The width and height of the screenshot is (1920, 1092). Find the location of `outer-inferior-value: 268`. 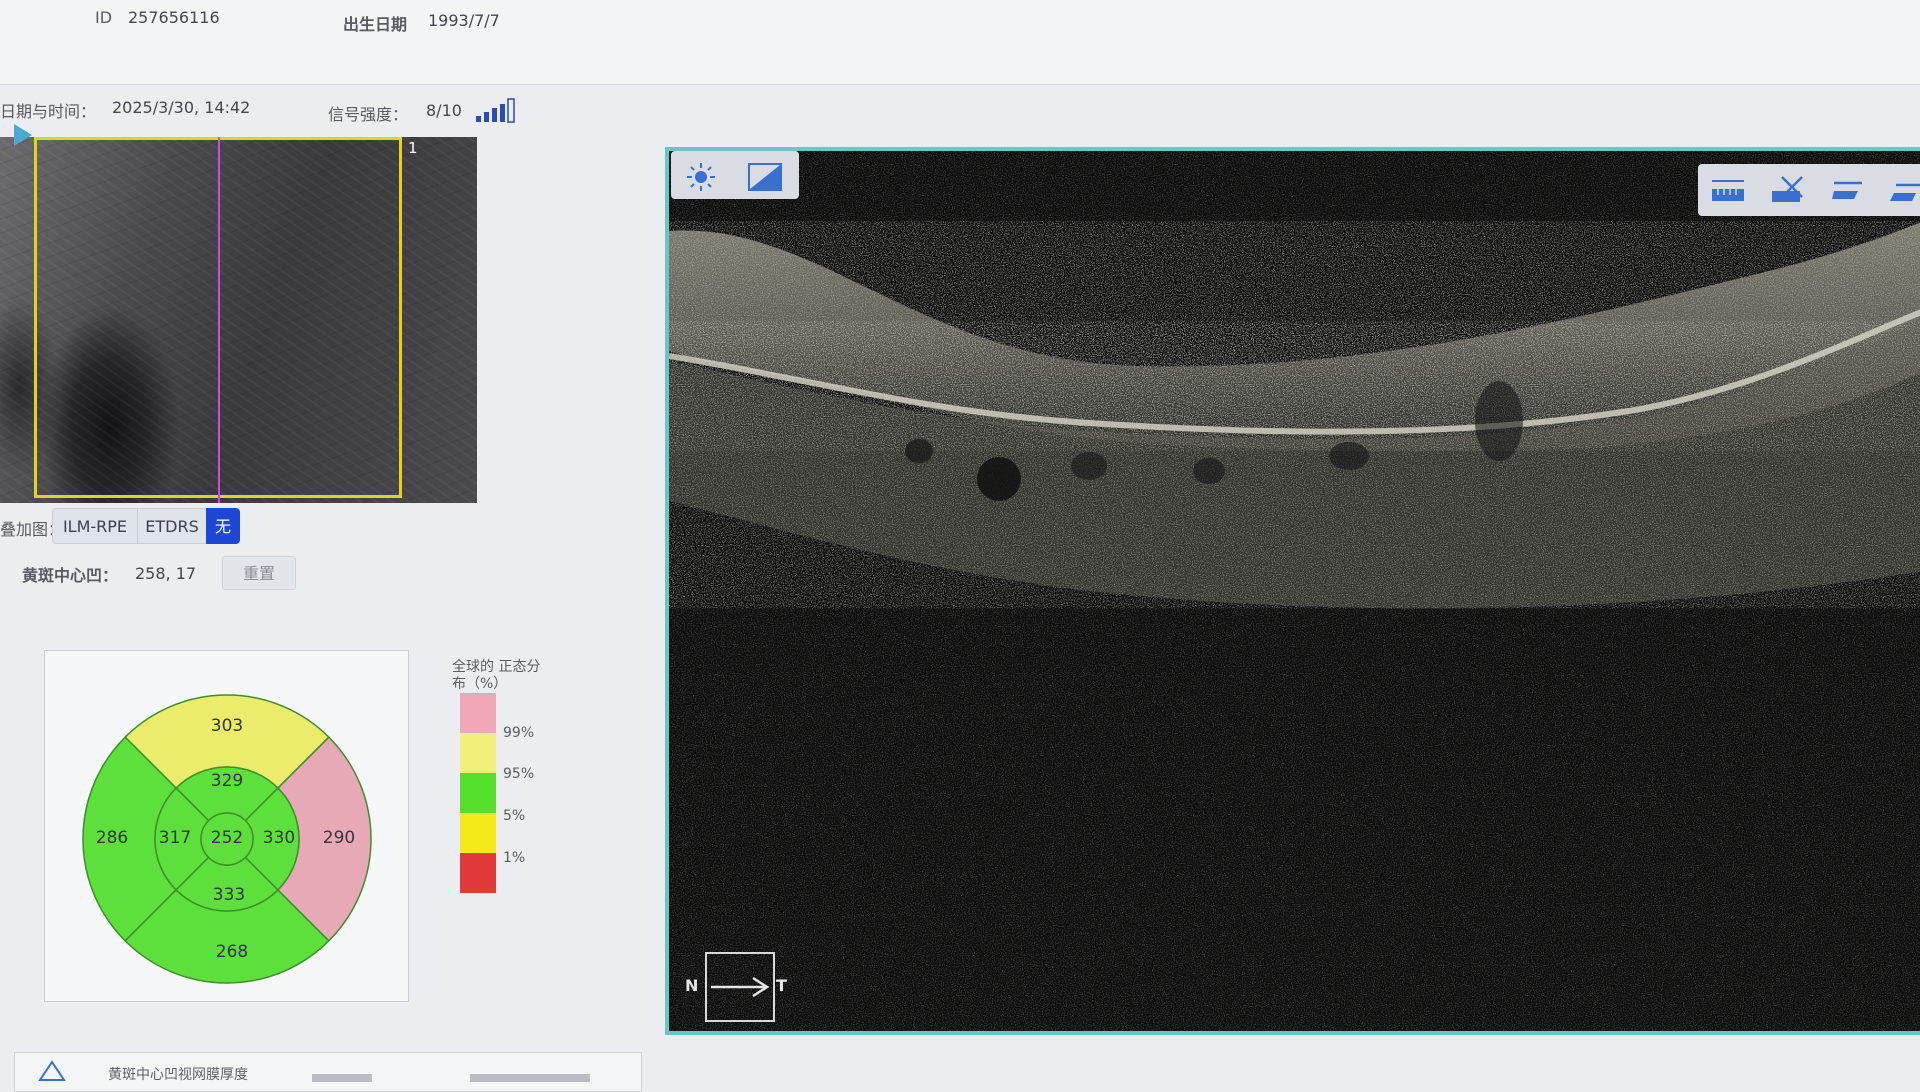

outer-inferior-value: 268 is located at coordinates (232, 952).